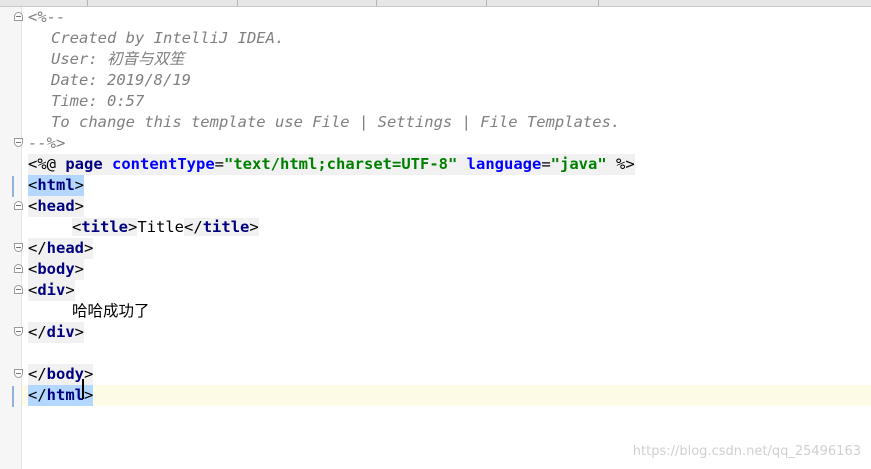 This screenshot has height=469, width=871. I want to click on directive-attr-content-type: contentType, so click(163, 164).